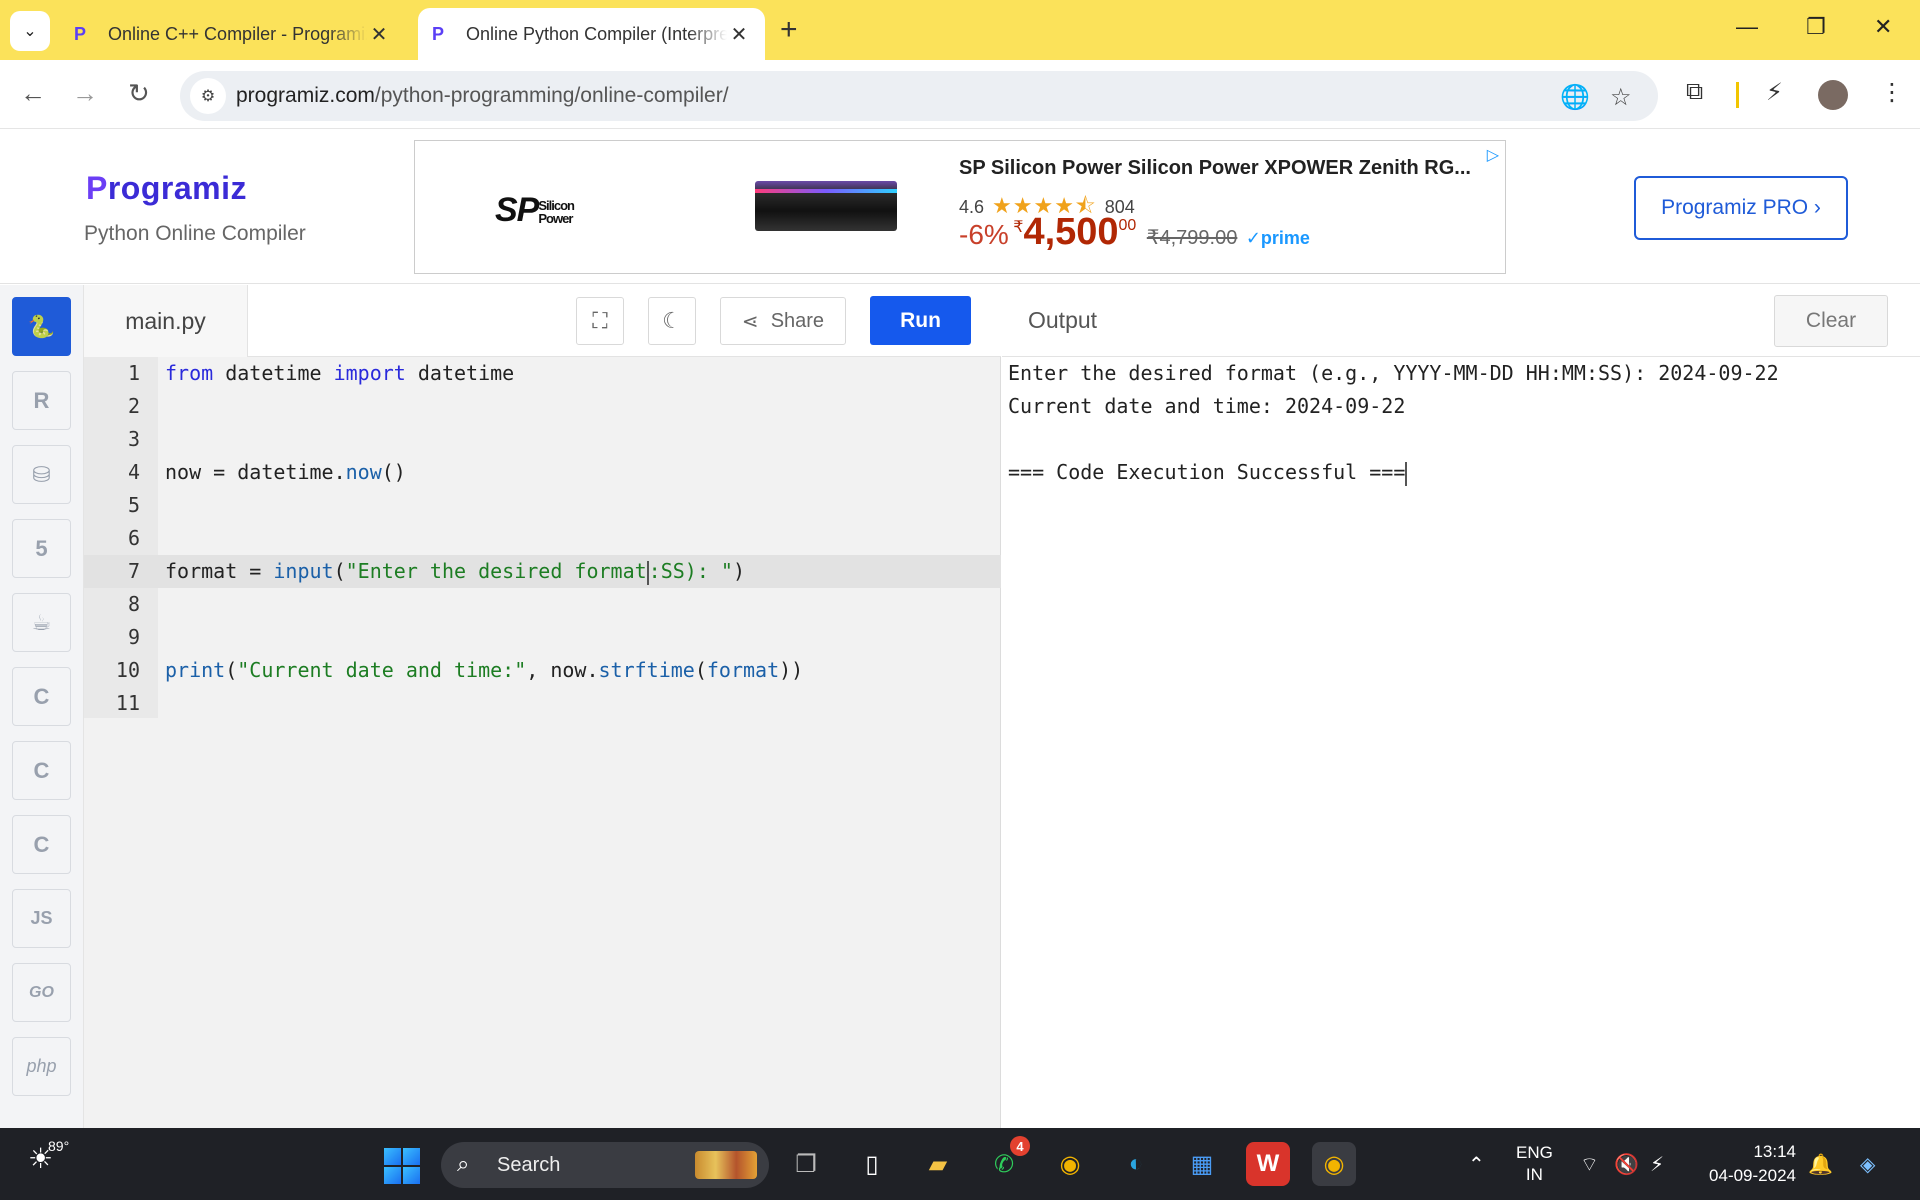 This screenshot has height=1200, width=1920. I want to click on reload-icon: ↻, so click(139, 93).